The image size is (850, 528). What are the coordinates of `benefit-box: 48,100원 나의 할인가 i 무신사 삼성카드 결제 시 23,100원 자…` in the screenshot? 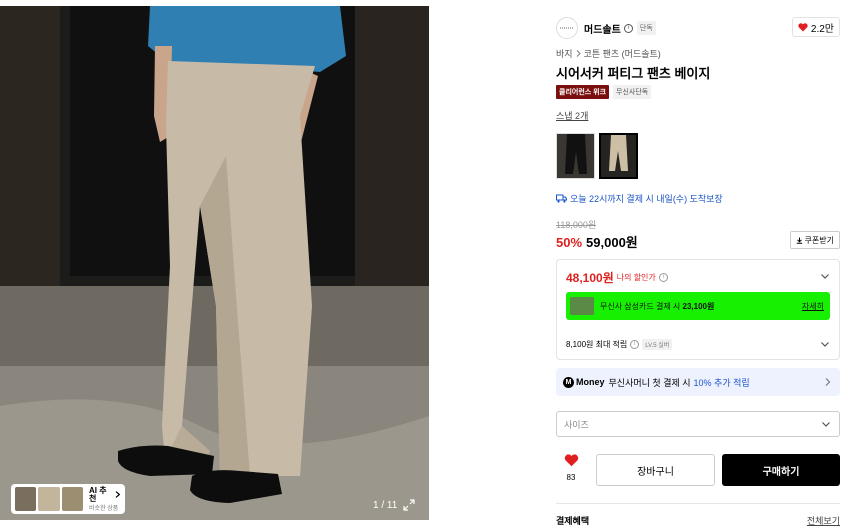 It's located at (698, 309).